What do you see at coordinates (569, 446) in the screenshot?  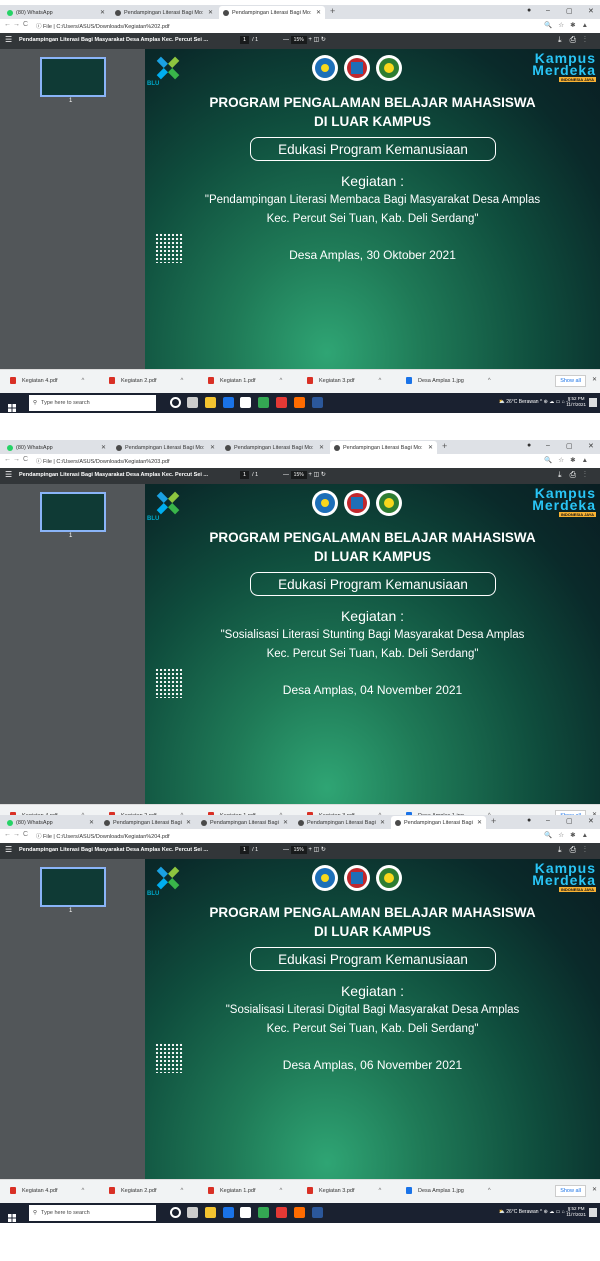 I see `maximize-icon: ▢` at bounding box center [569, 446].